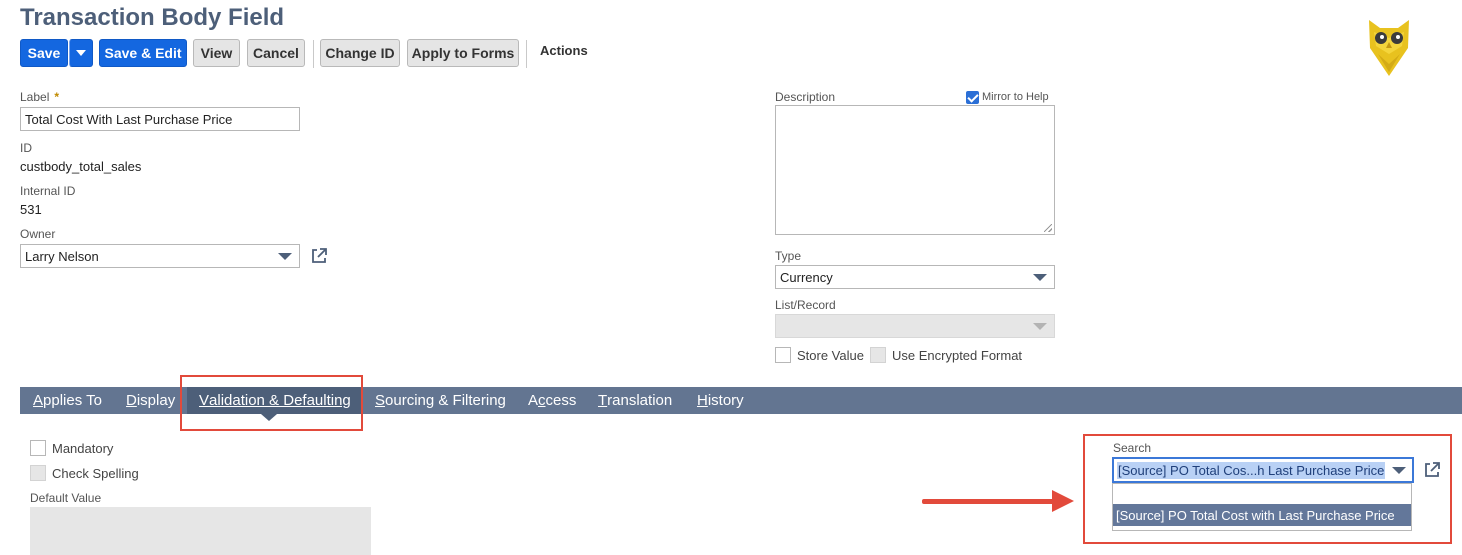  What do you see at coordinates (40, 97) in the screenshot?
I see `label-field-label: Label *` at bounding box center [40, 97].